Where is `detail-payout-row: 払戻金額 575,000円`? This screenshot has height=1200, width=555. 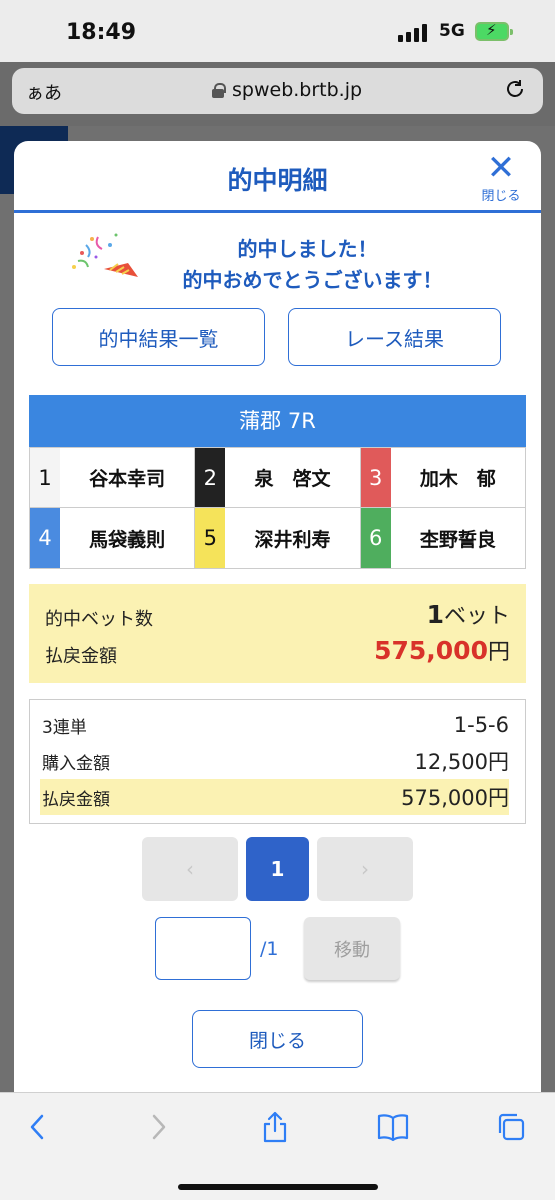 detail-payout-row: 払戻金額 575,000円 is located at coordinates (274, 797).